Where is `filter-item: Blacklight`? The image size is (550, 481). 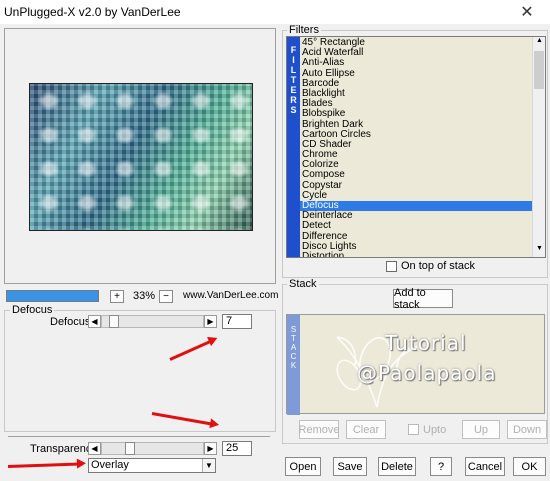
filter-item: Blacklight is located at coordinates (416, 93).